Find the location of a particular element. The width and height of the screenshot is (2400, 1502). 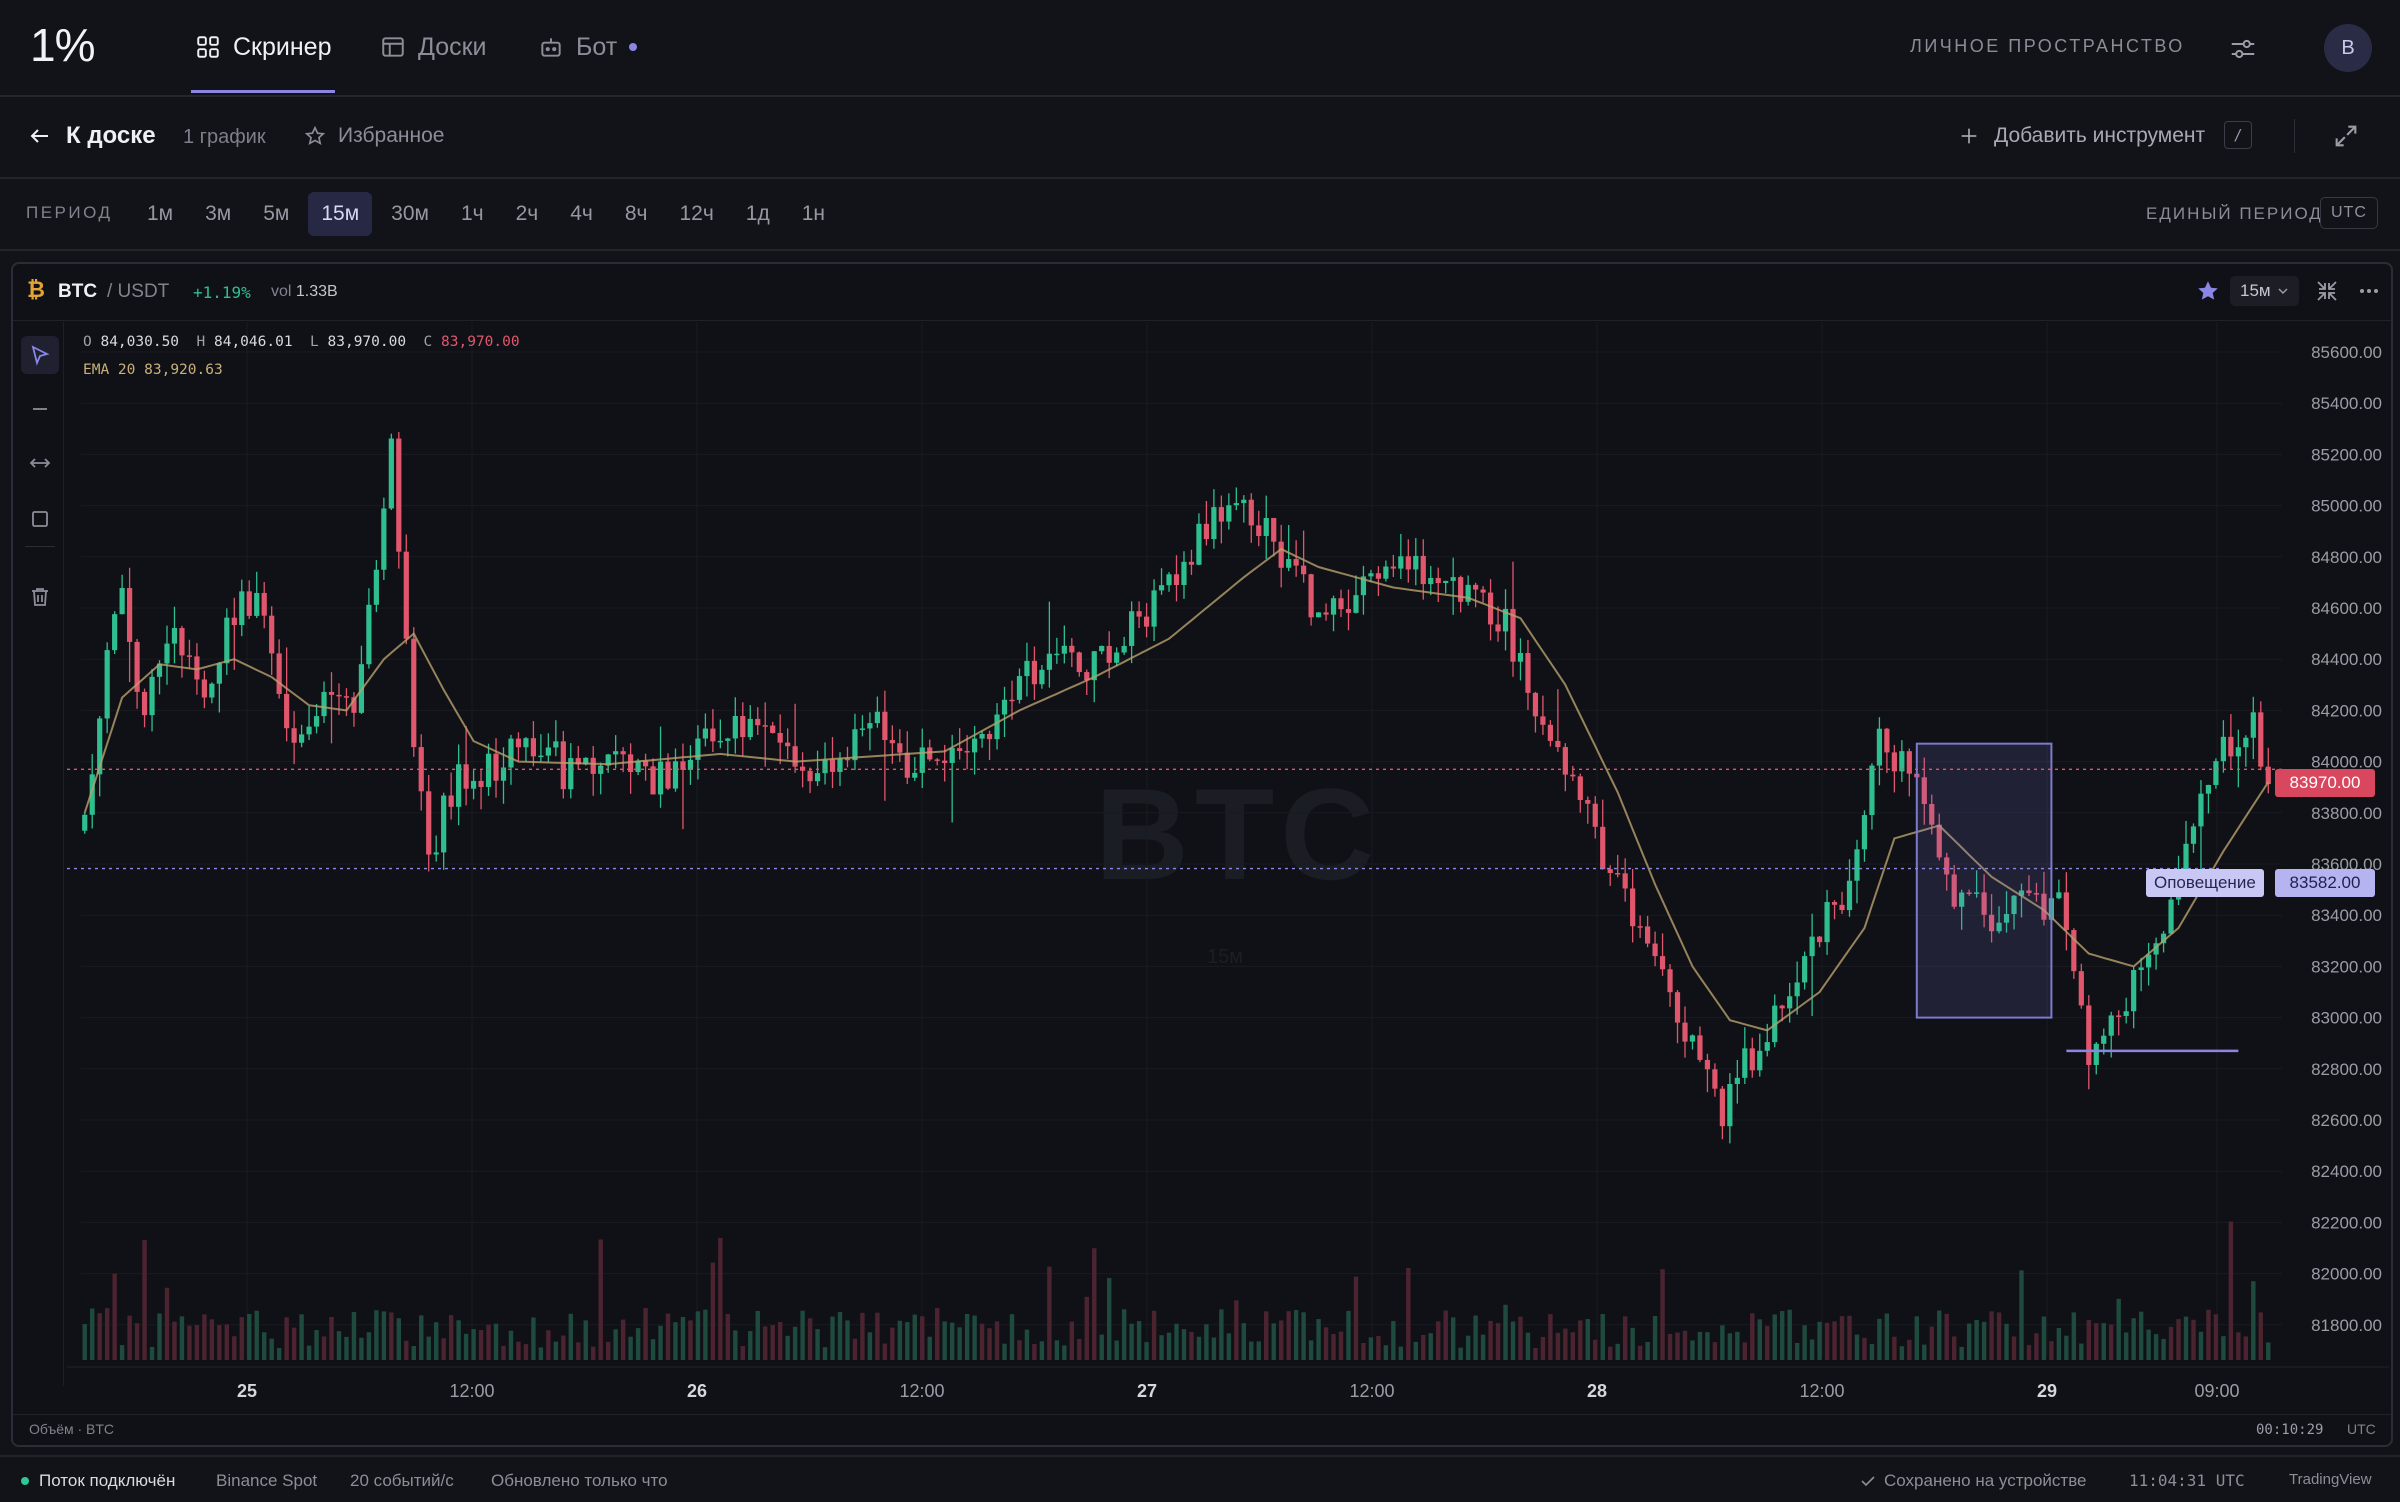

back-to-board-button: К доске is located at coordinates (92, 136).